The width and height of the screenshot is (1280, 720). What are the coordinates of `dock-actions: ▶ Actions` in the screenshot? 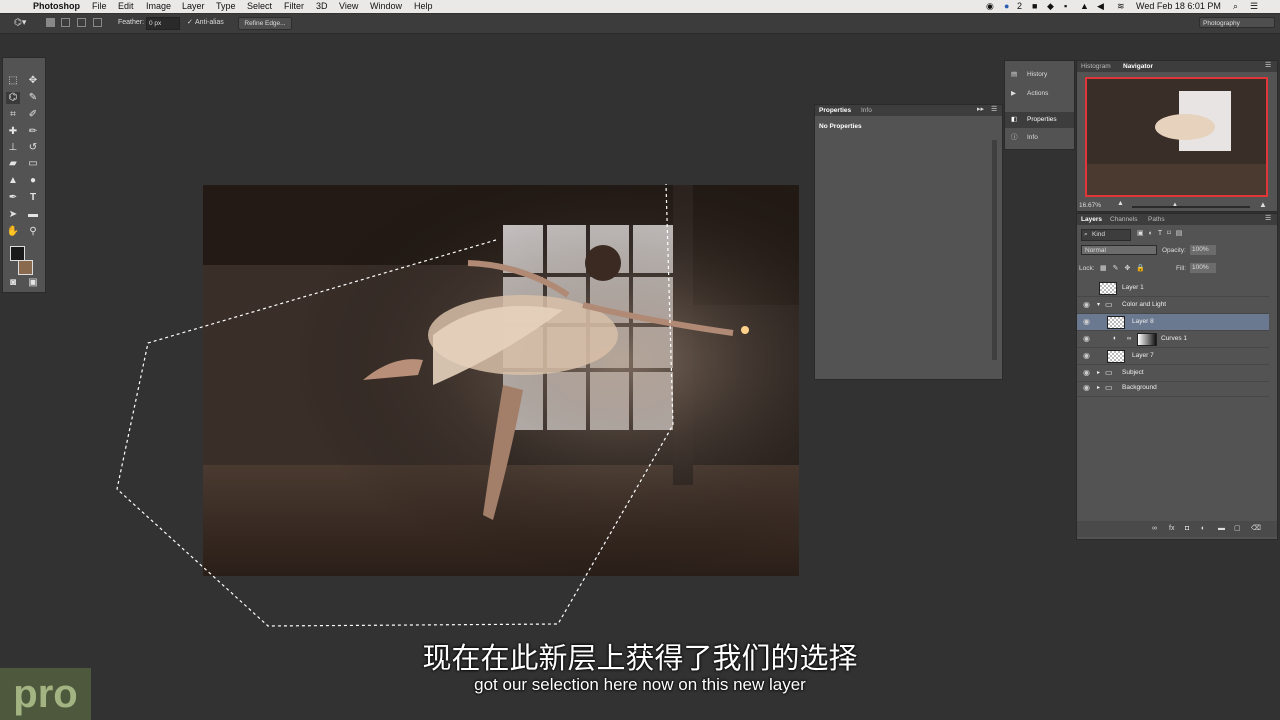 It's located at (1039, 94).